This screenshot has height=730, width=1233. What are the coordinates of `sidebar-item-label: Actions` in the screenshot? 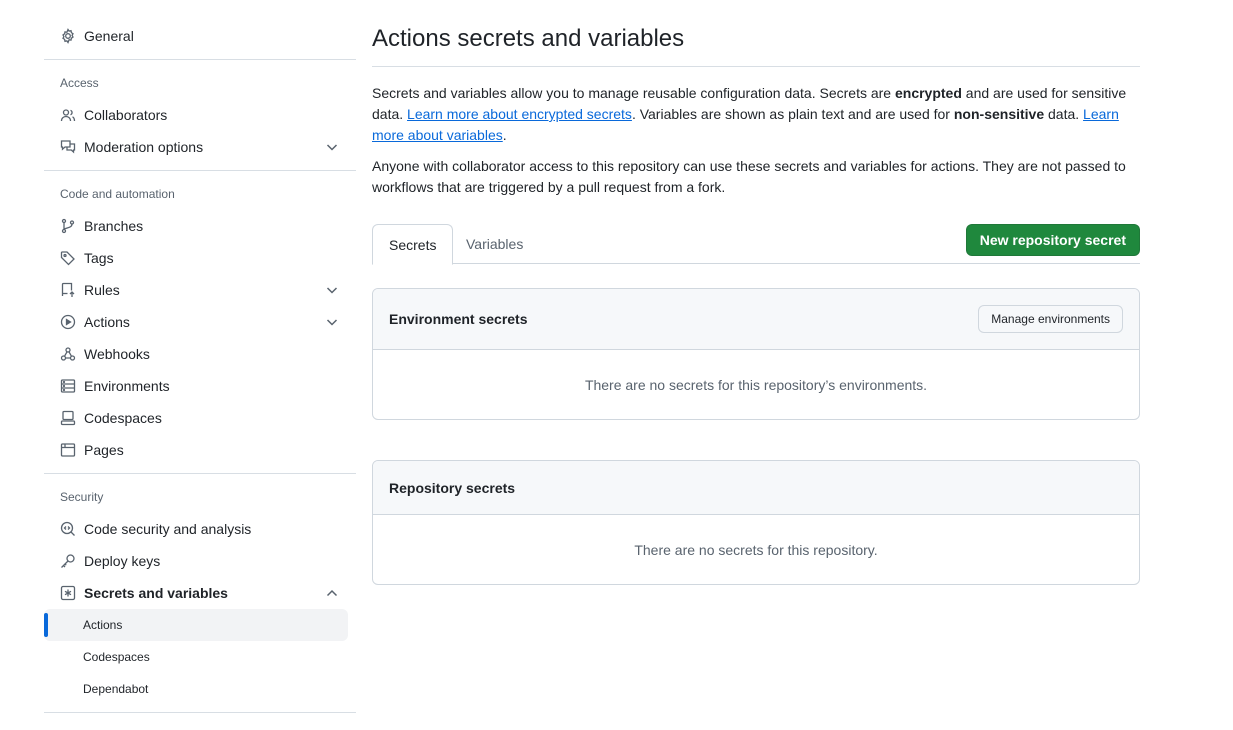 It's located at (107, 322).